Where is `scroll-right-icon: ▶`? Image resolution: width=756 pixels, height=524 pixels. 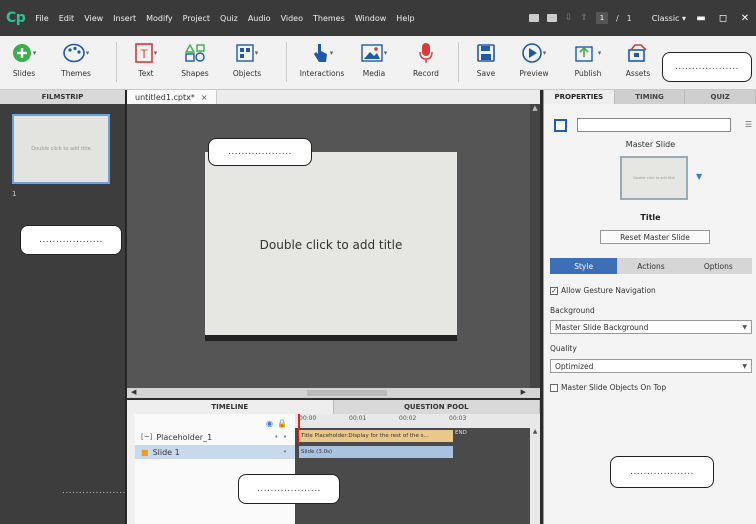 scroll-right-icon: ▶ is located at coordinates (523, 392).